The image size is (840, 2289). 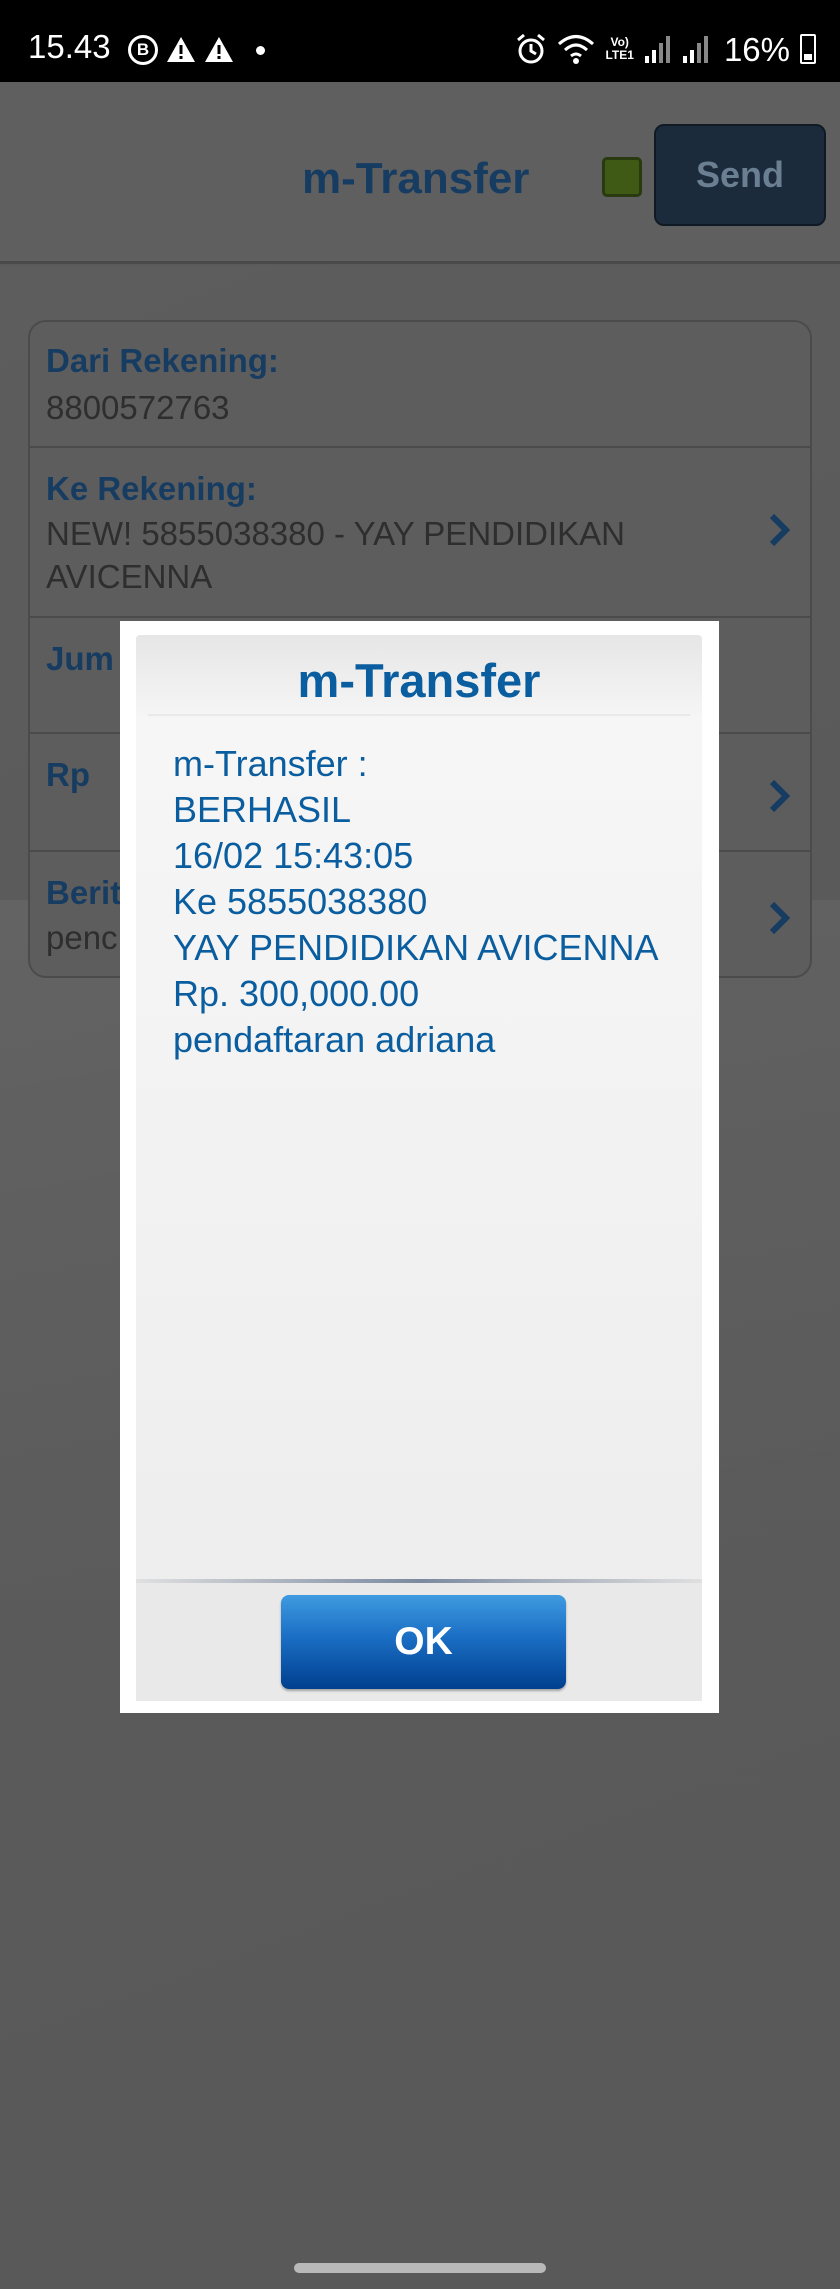 I want to click on amount-label: Jum, so click(x=80, y=658).